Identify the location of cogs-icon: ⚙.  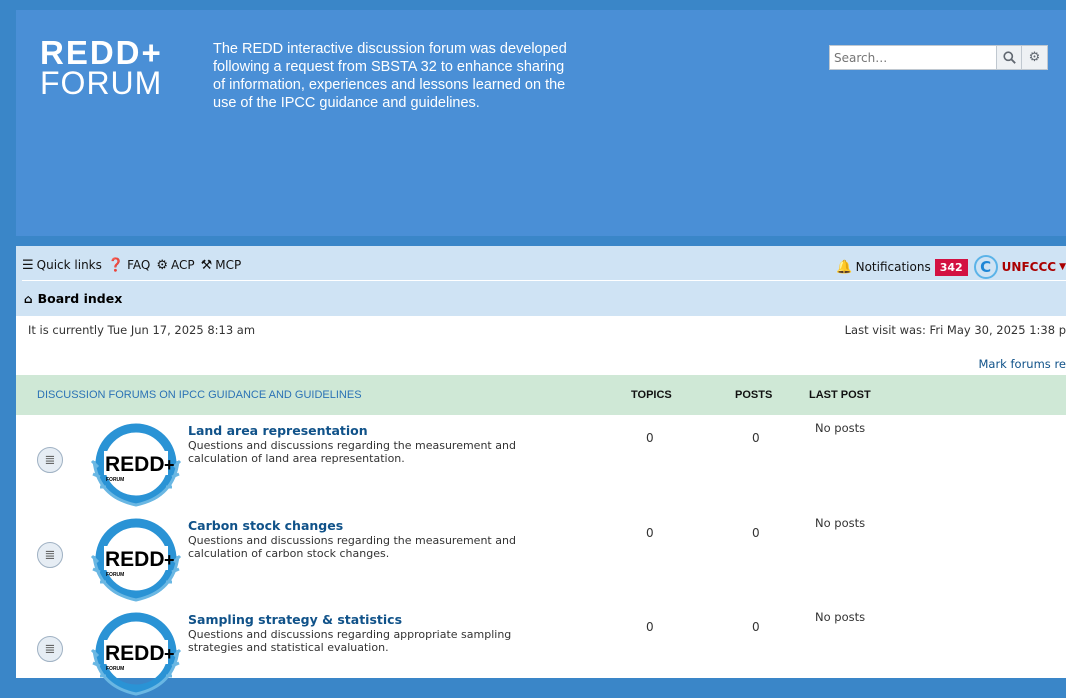
(162, 265).